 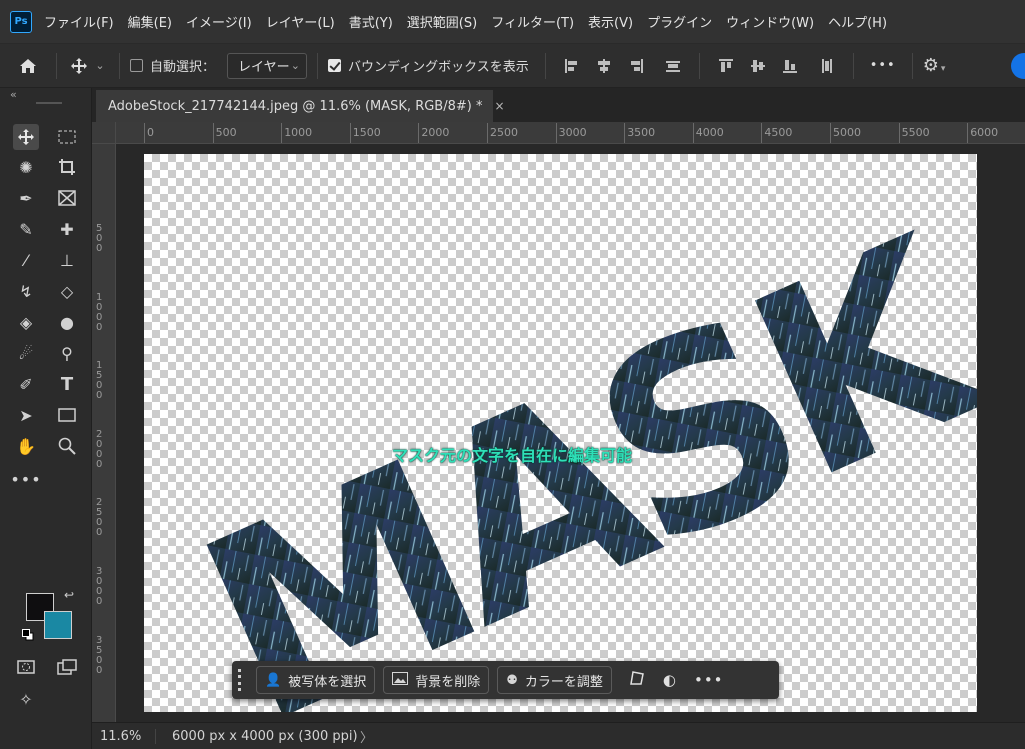 What do you see at coordinates (26, 446) in the screenshot?
I see `hand-icon: ✋` at bounding box center [26, 446].